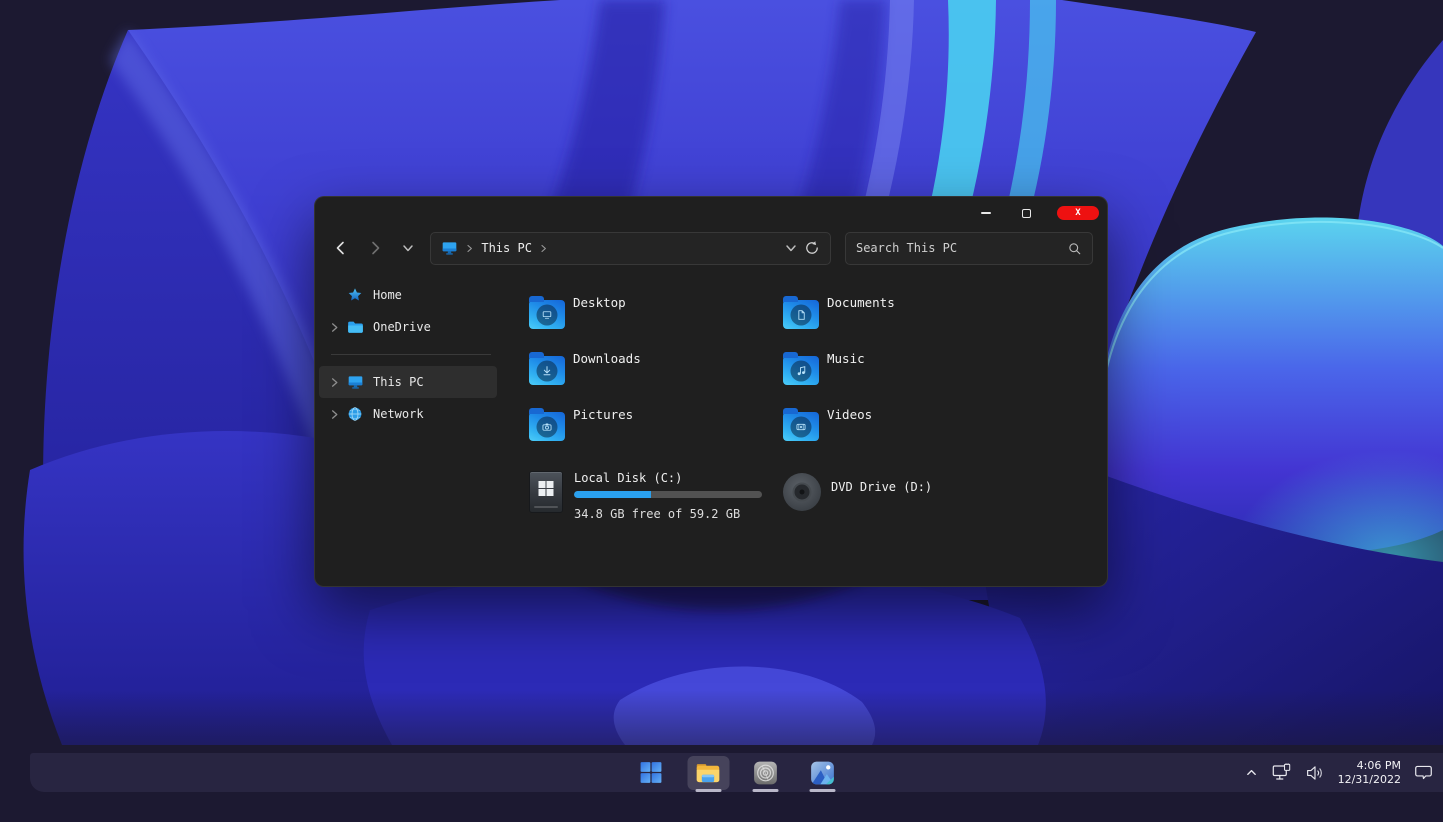 The image size is (1443, 822). I want to click on sidebar-item-network: Network, so click(408, 414).